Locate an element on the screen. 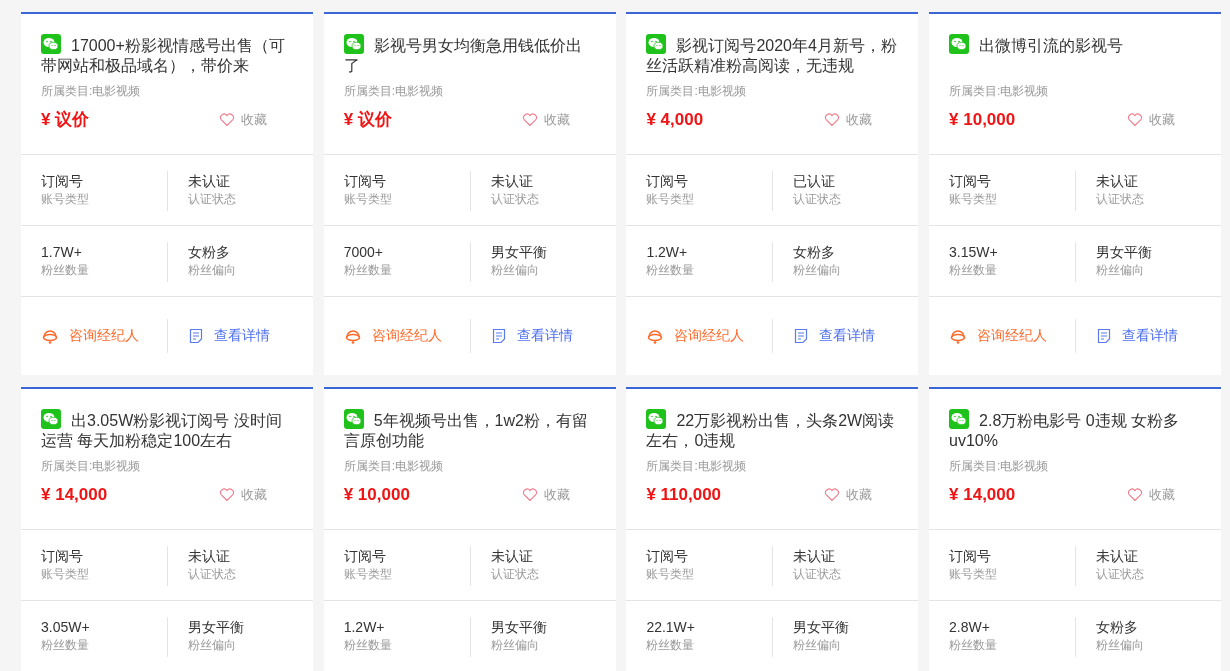  price-text: ¥ 10,000 is located at coordinates (376, 495).